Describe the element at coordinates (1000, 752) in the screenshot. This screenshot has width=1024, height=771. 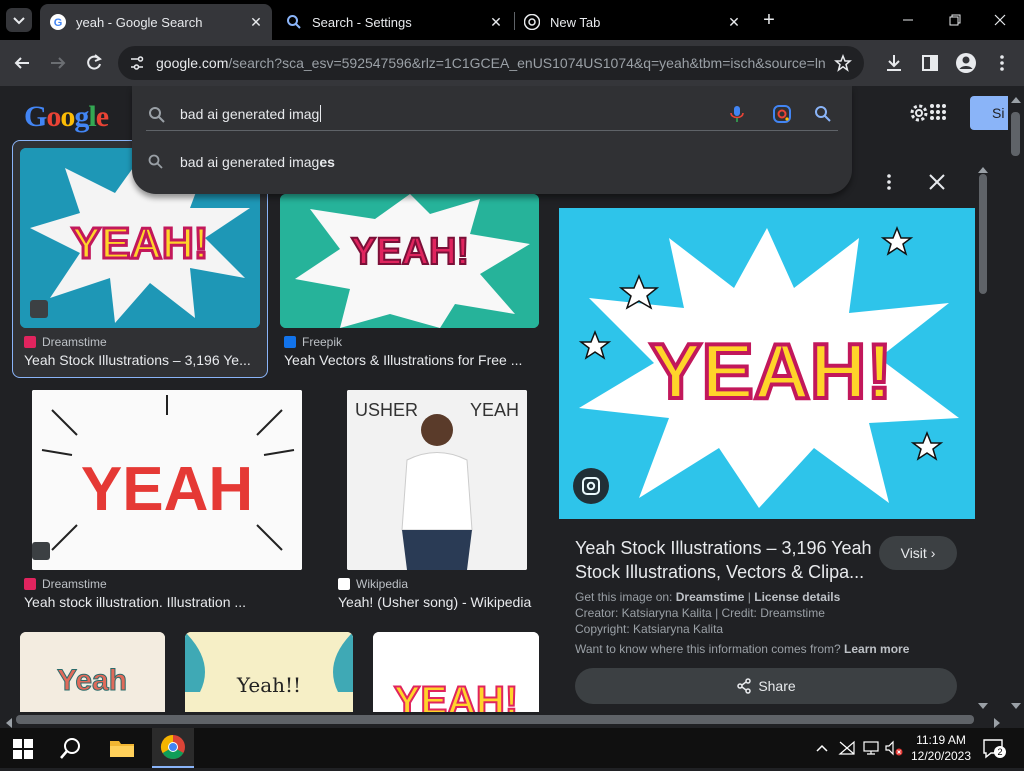
I see `notification-count: 2` at that location.